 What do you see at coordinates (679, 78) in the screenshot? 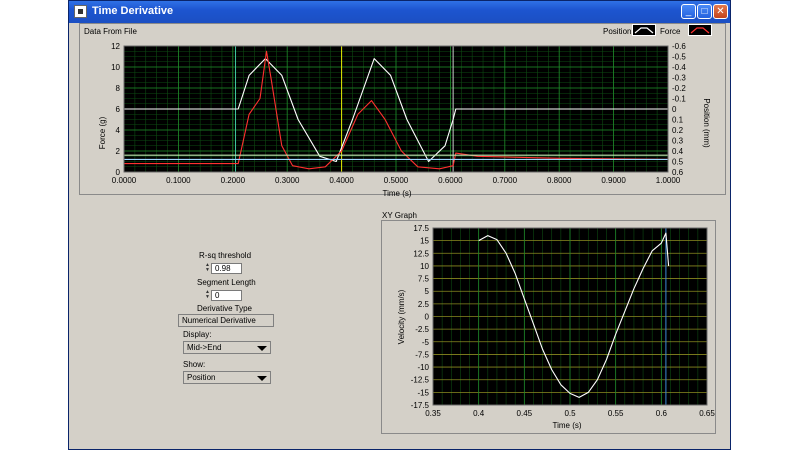
I see `top-y-right-tick-label: -0.3` at bounding box center [679, 78].